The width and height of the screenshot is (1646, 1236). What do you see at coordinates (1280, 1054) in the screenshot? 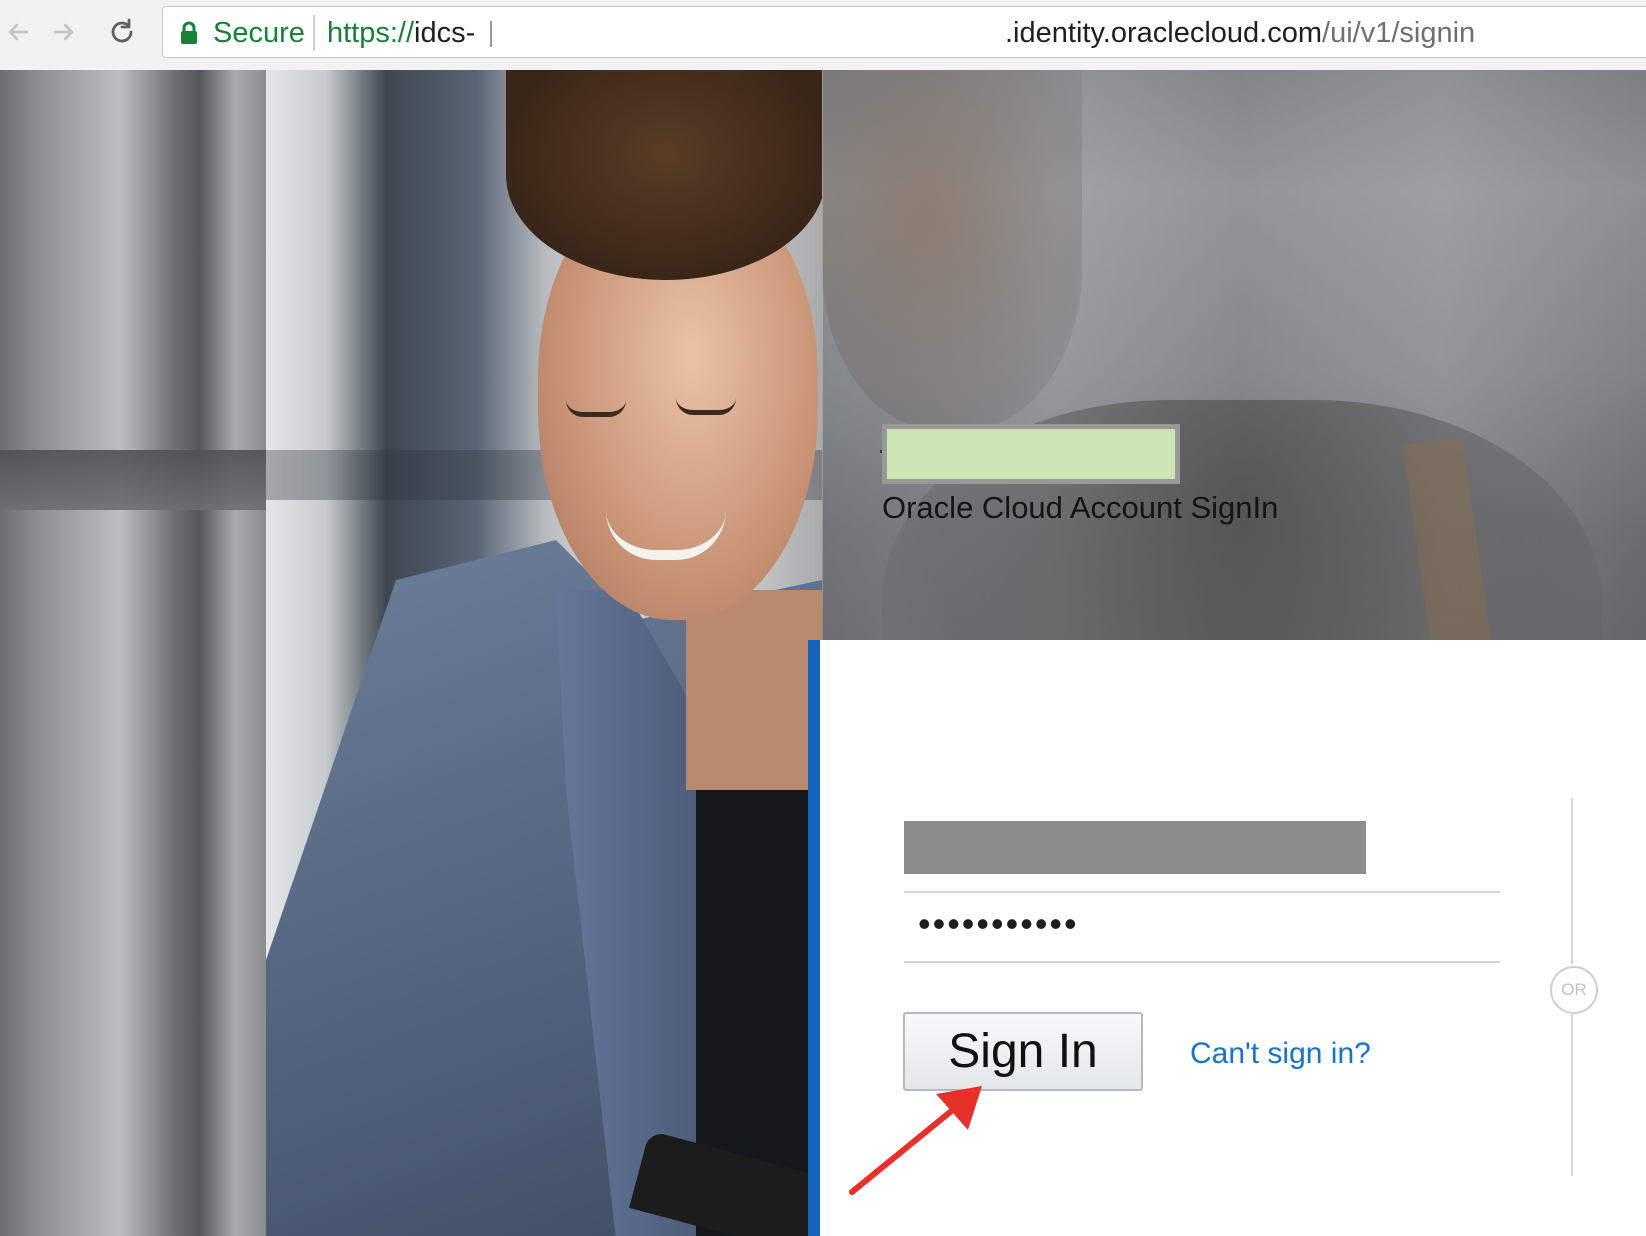
I see `cant-signin-link: Can't sign in?` at bounding box center [1280, 1054].